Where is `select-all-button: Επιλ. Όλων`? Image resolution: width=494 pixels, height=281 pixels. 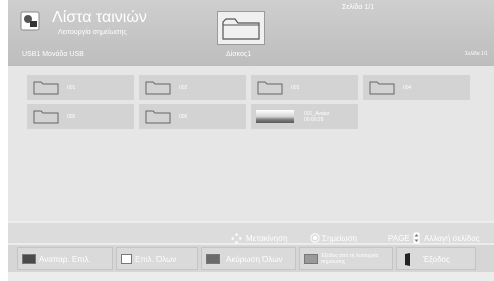
select-all-button: Επιλ. Όλων is located at coordinates (157, 258).